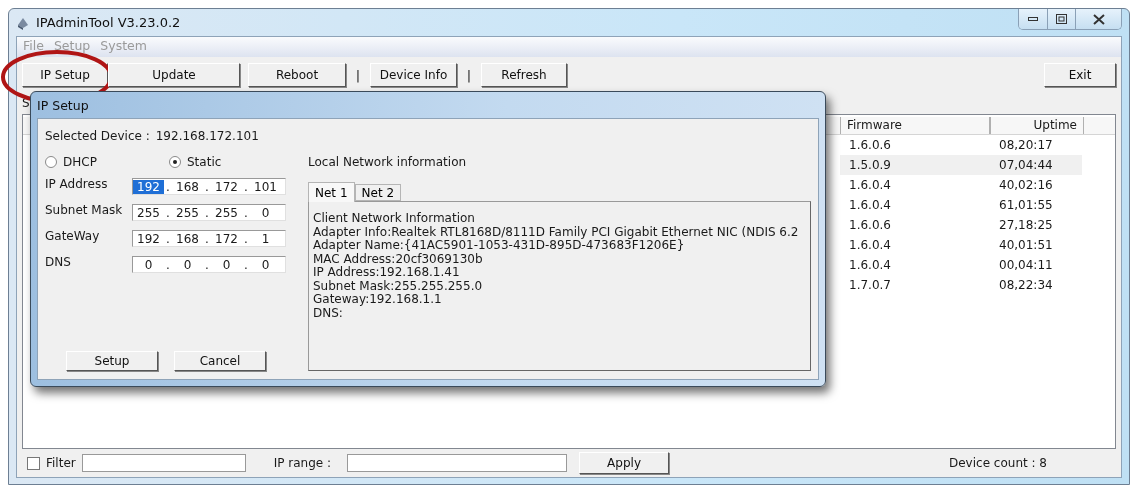 Image resolution: width=1135 pixels, height=490 pixels. What do you see at coordinates (413, 75) in the screenshot?
I see `toolbar-button: Device Info` at bounding box center [413, 75].